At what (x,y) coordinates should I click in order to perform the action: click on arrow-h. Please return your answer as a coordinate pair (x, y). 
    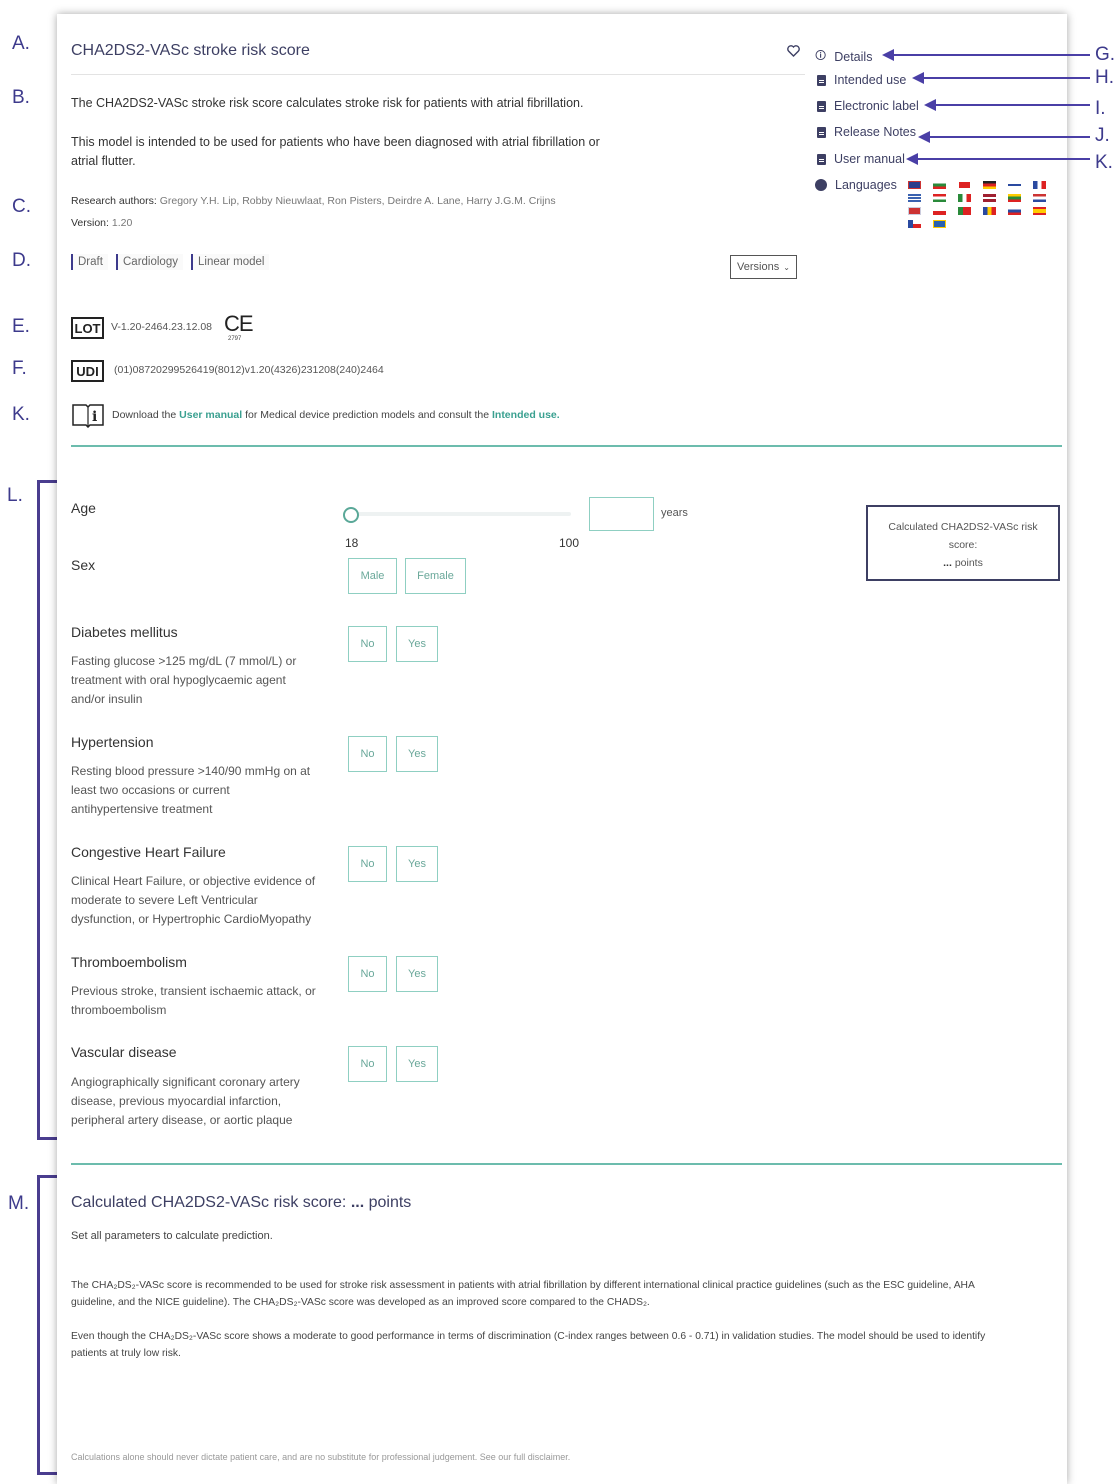
    Looking at the image, I should click on (1001, 78).